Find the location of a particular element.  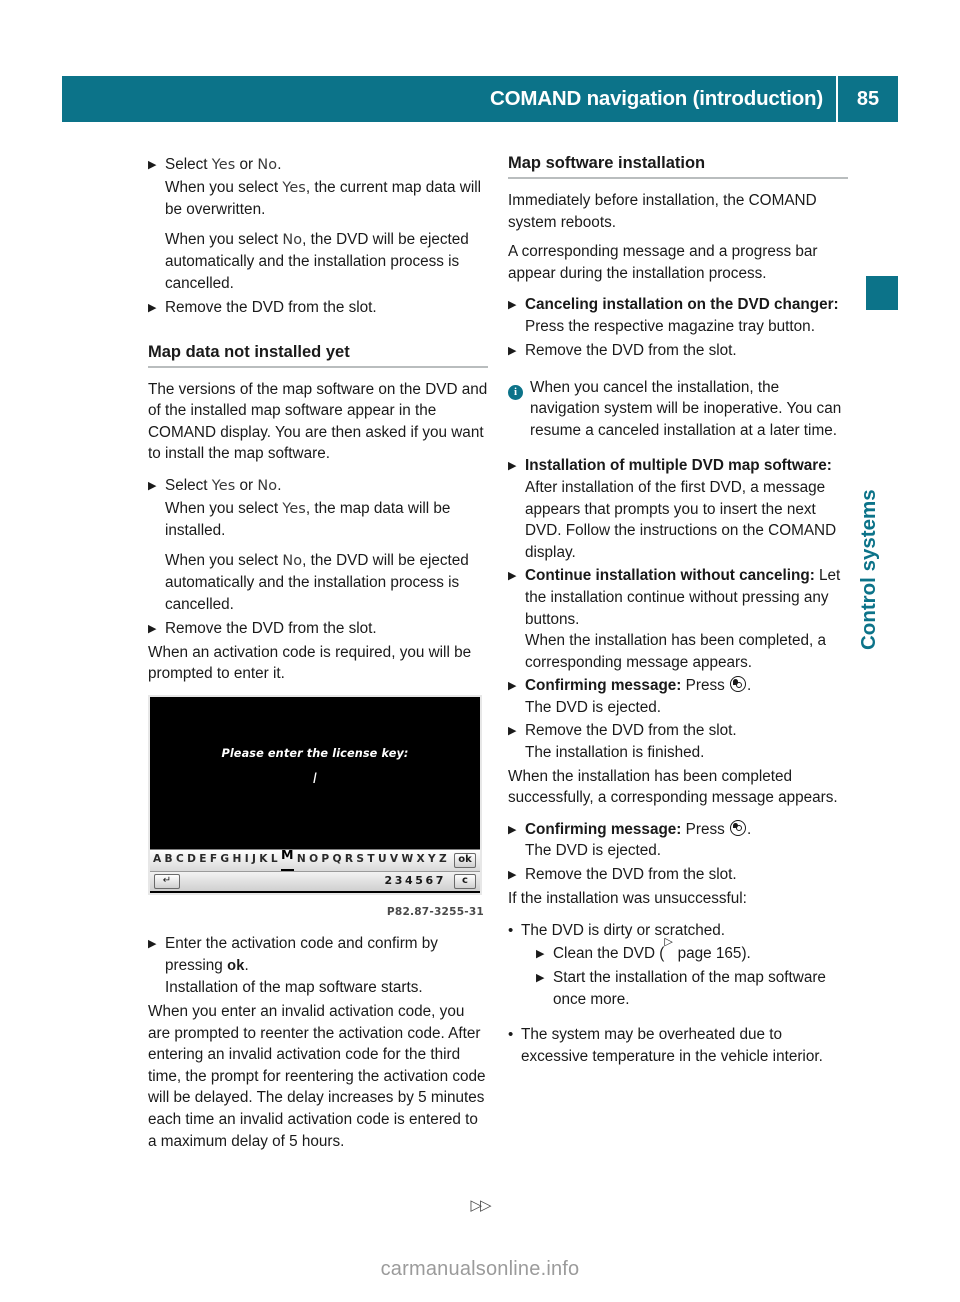

heading-rule is located at coordinates (318, 366).